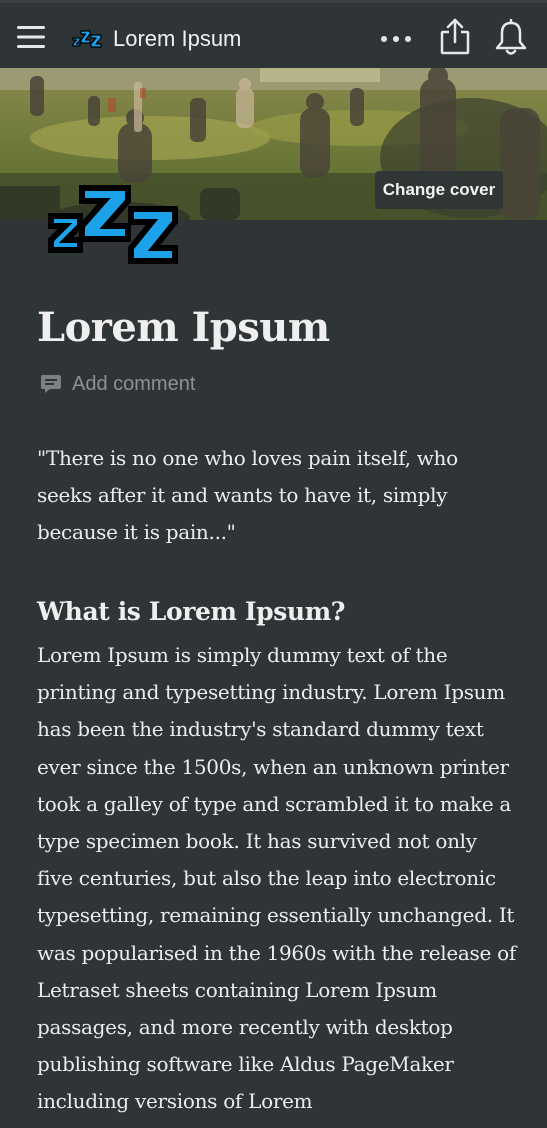  Describe the element at coordinates (51, 384) in the screenshot. I see `comment-icon` at that location.